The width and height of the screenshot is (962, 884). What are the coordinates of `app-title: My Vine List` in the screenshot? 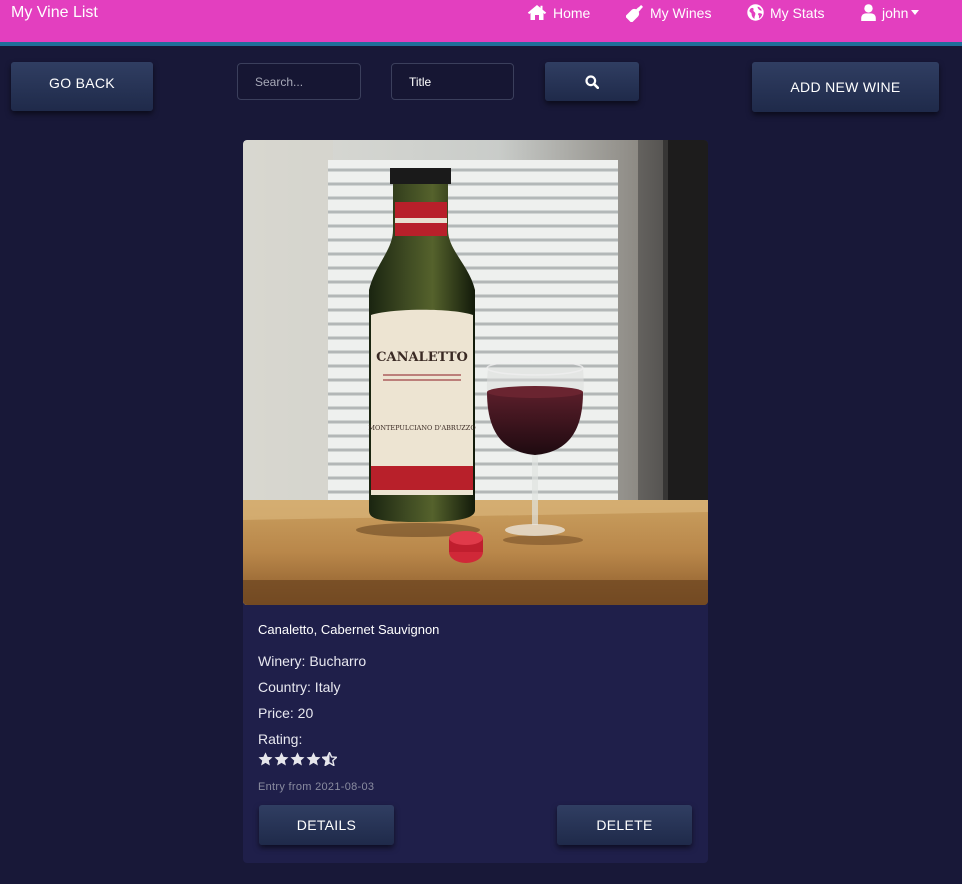 It's located at (54, 13).